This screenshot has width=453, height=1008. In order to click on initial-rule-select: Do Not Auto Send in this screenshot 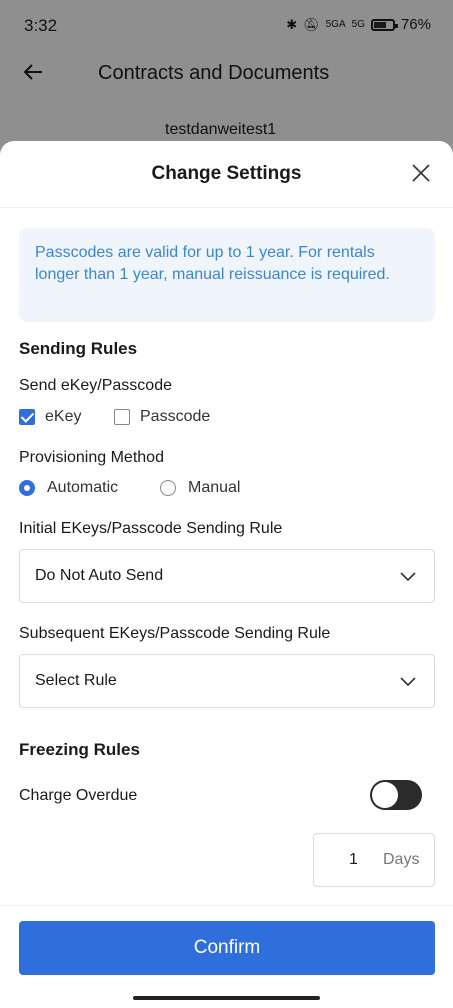, I will do `click(227, 576)`.